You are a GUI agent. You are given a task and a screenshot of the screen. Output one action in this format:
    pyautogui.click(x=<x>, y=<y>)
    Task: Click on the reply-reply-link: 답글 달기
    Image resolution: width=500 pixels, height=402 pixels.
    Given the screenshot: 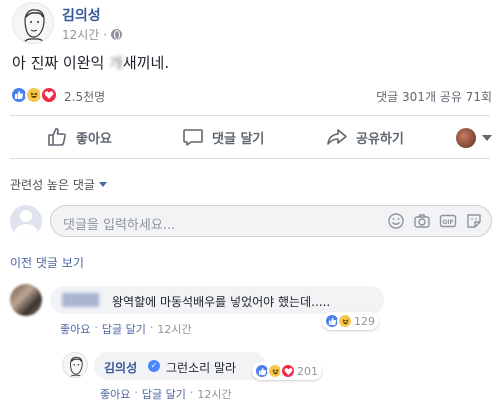 What is the action you would take?
    pyautogui.click(x=164, y=394)
    